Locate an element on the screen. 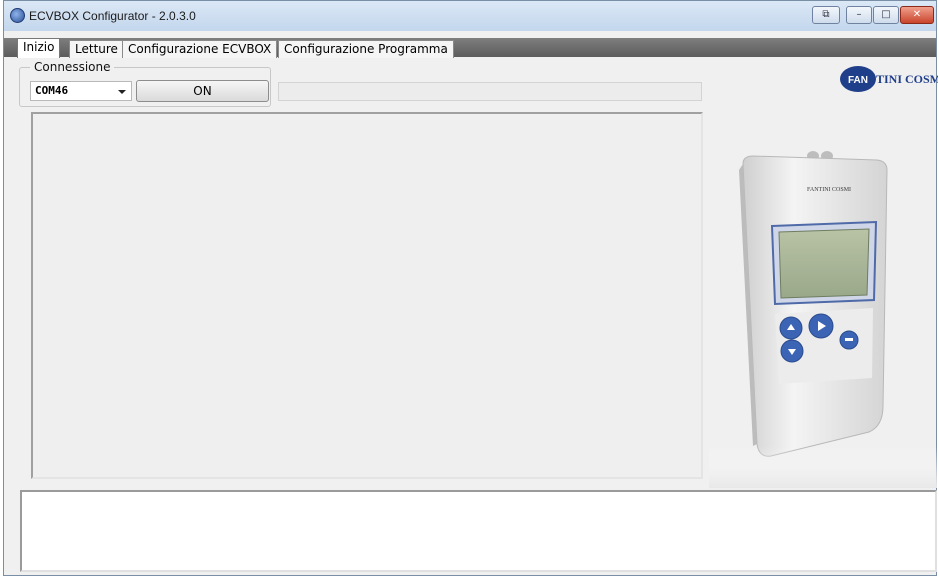  svg-text: FAN is located at coordinates (858, 80).